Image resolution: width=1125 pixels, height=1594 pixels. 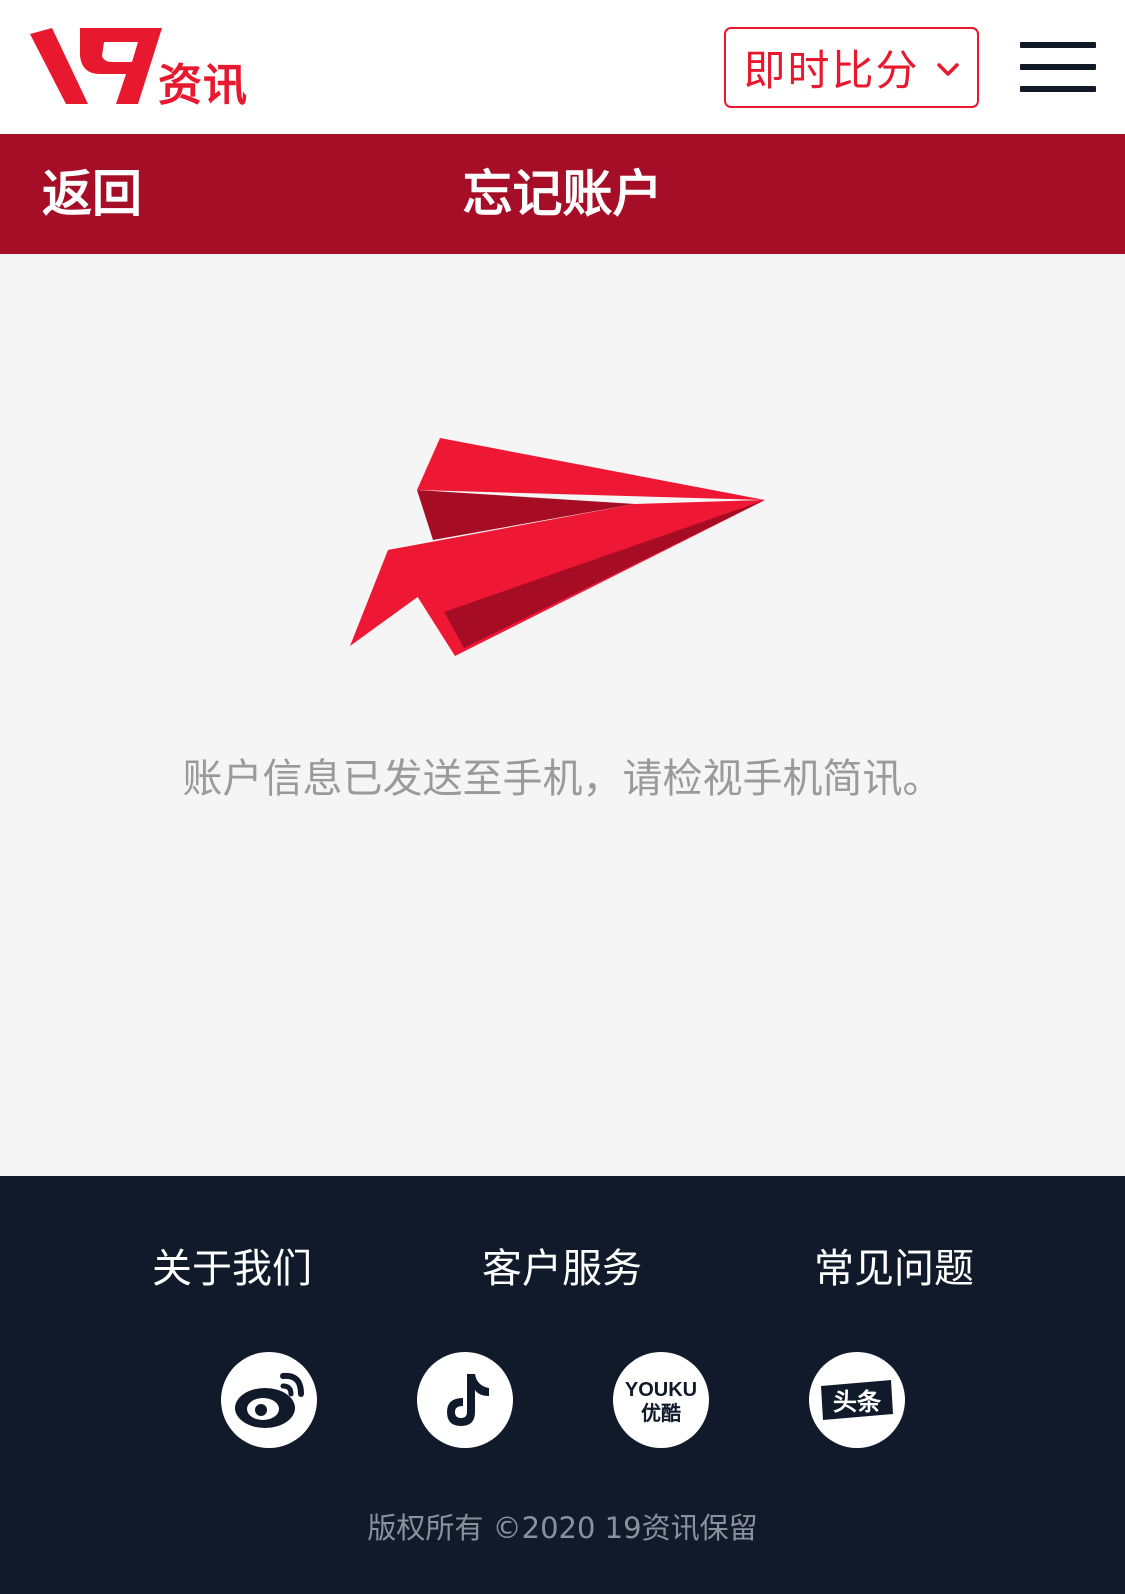 I want to click on toutiao-icon: 头条, so click(x=857, y=1400).